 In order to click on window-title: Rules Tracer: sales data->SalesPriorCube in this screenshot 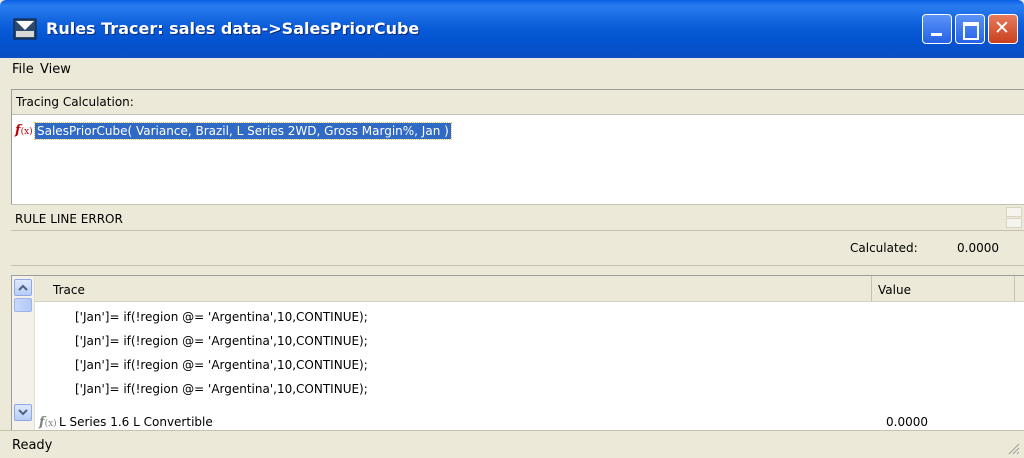, I will do `click(233, 28)`.